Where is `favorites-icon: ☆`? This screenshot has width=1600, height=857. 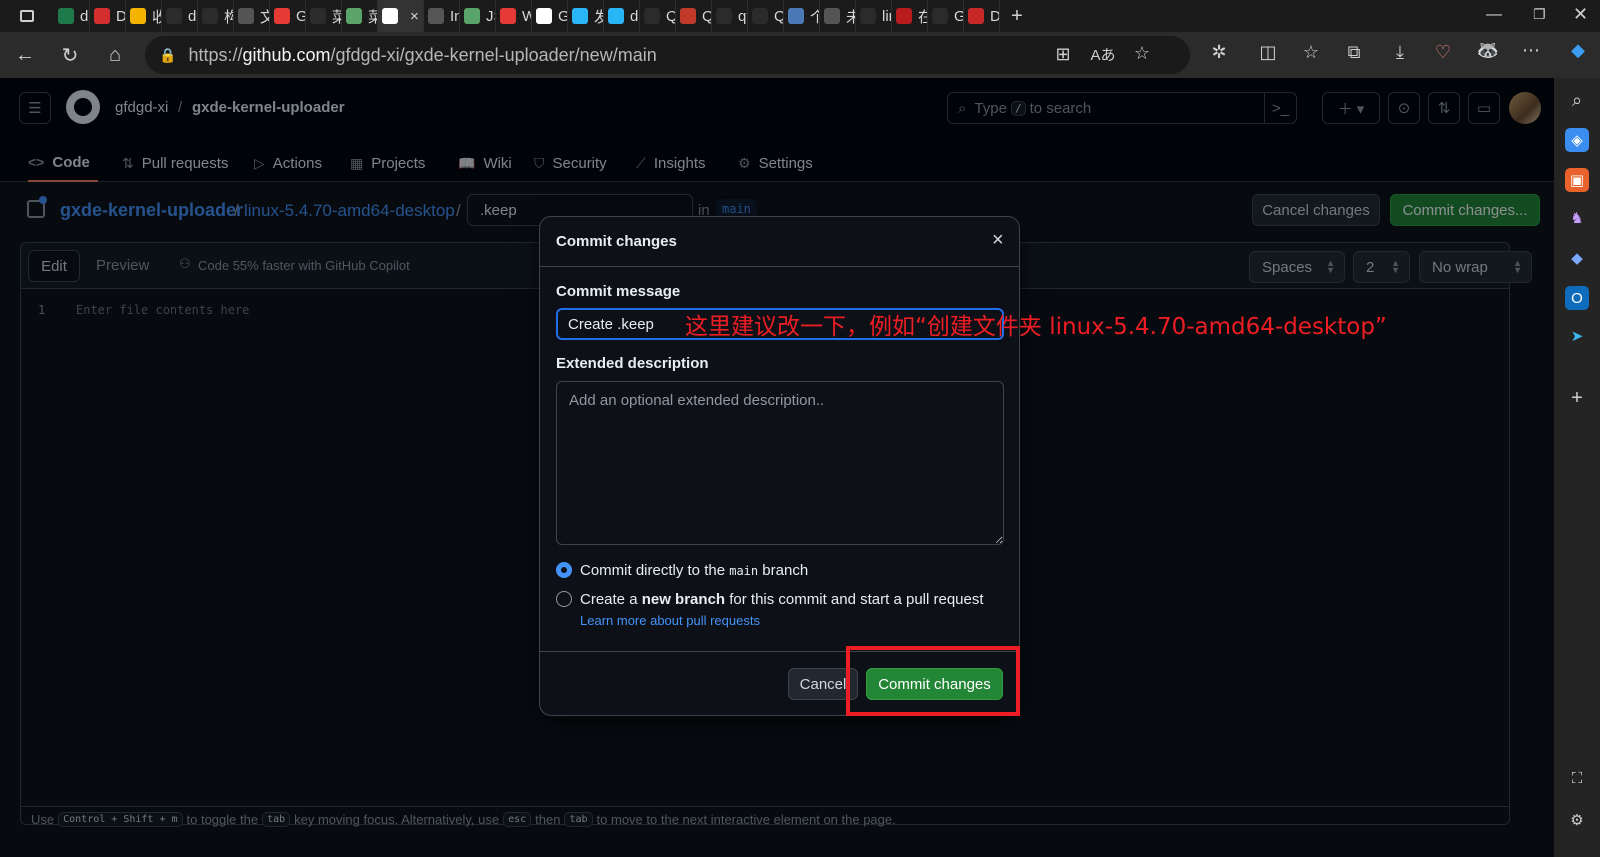
favorites-icon: ☆ is located at coordinates (1311, 52).